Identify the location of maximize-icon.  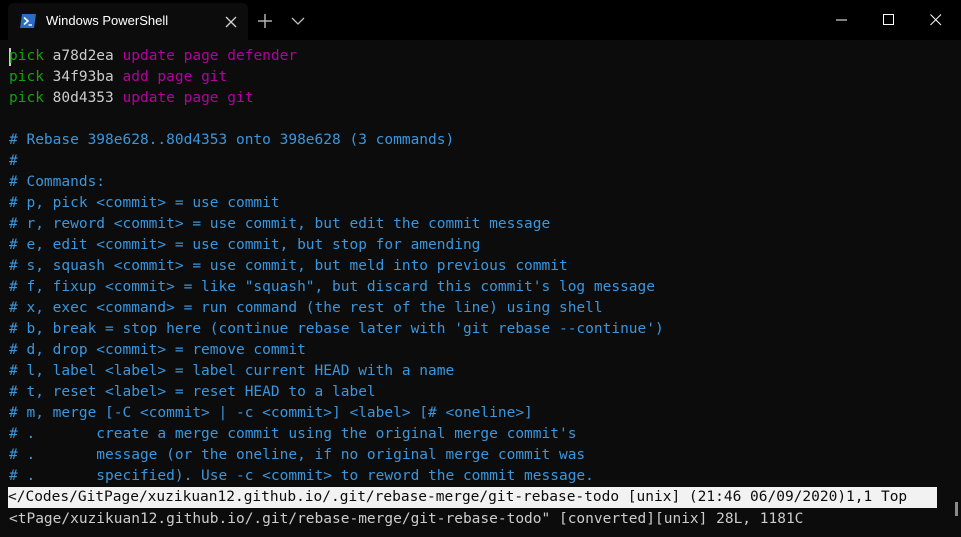
(888, 19).